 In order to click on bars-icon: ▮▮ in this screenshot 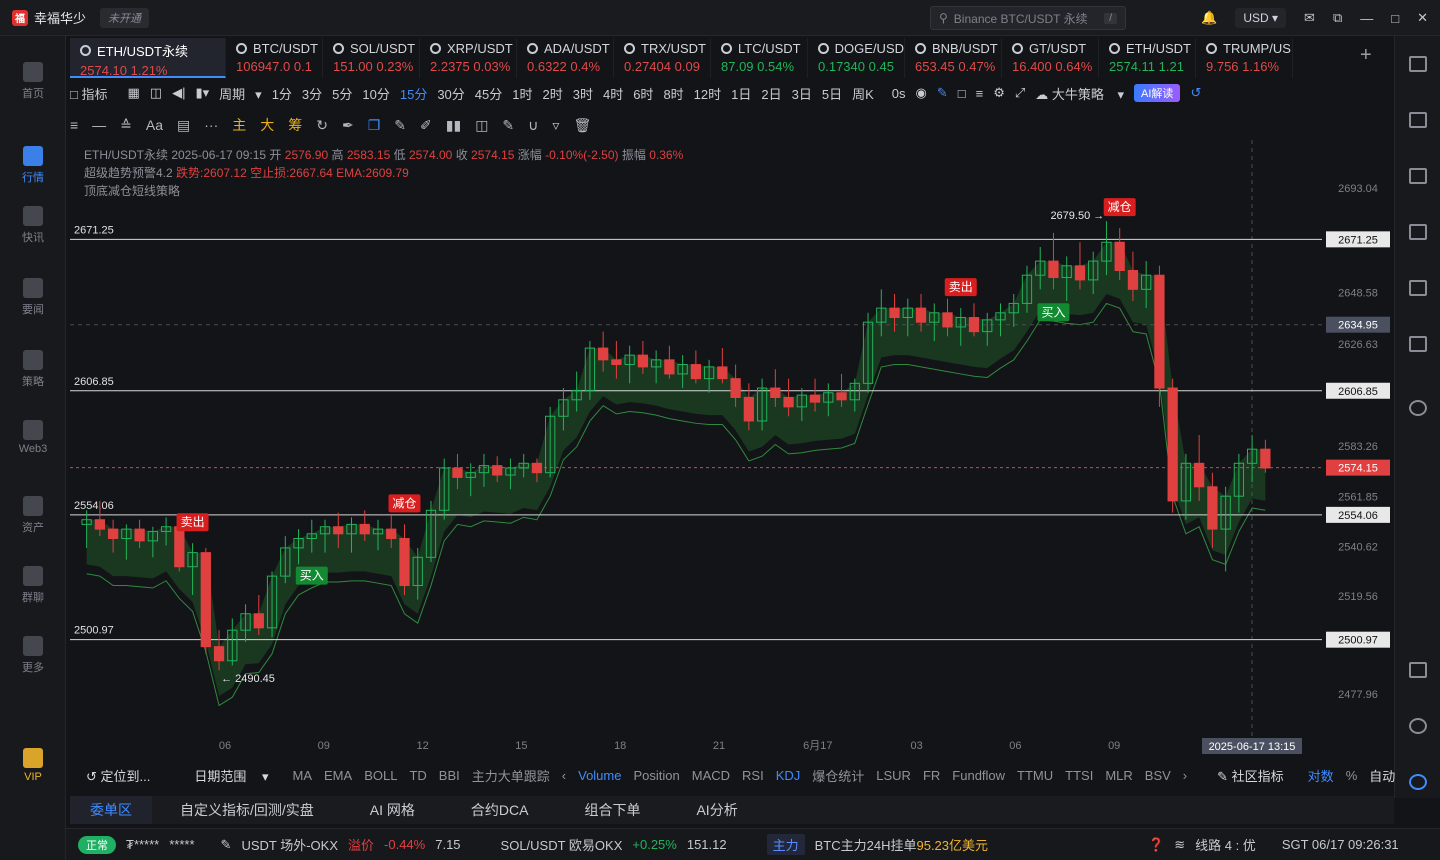, I will do `click(453, 125)`.